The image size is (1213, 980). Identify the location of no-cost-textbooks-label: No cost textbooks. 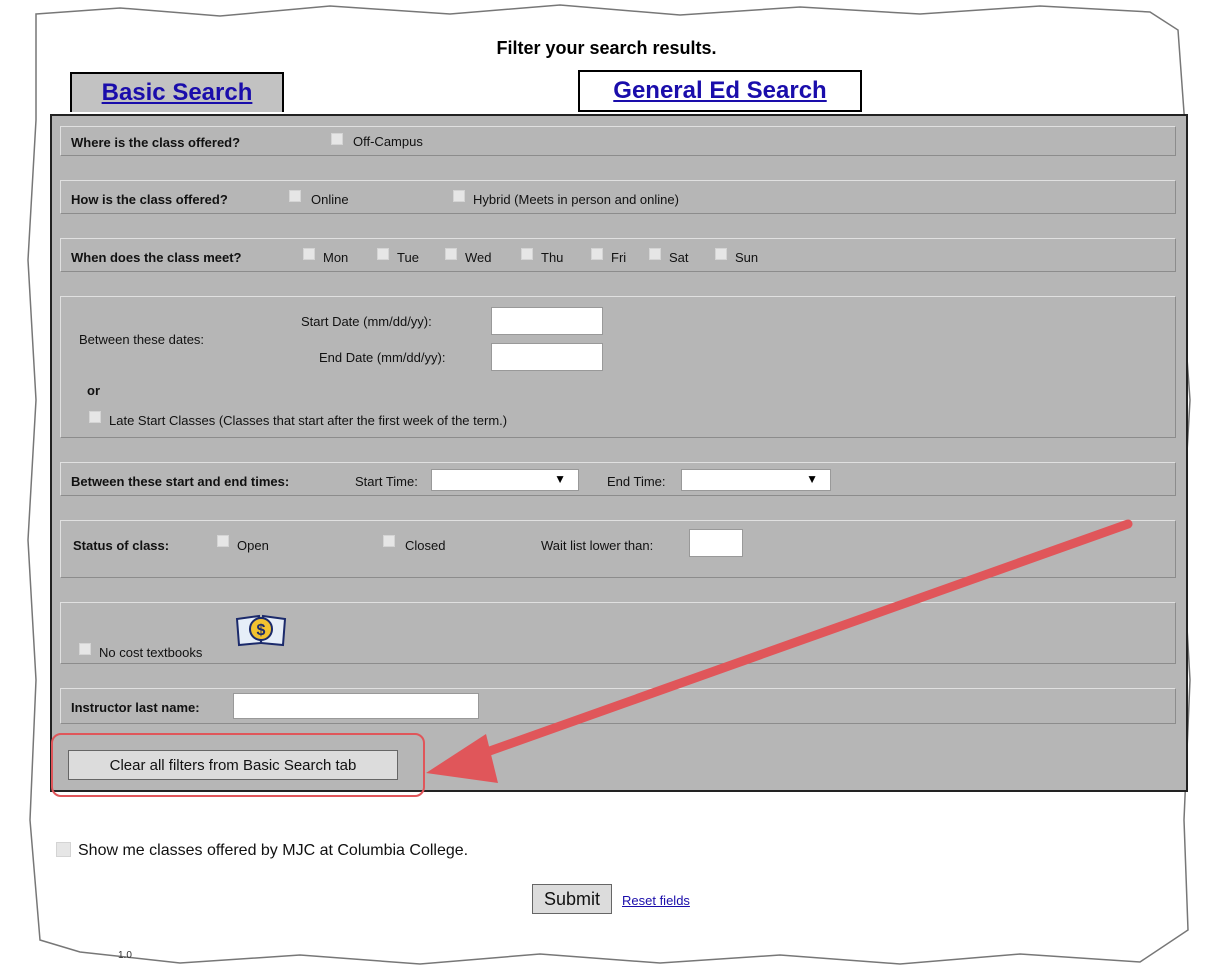
(151, 652).